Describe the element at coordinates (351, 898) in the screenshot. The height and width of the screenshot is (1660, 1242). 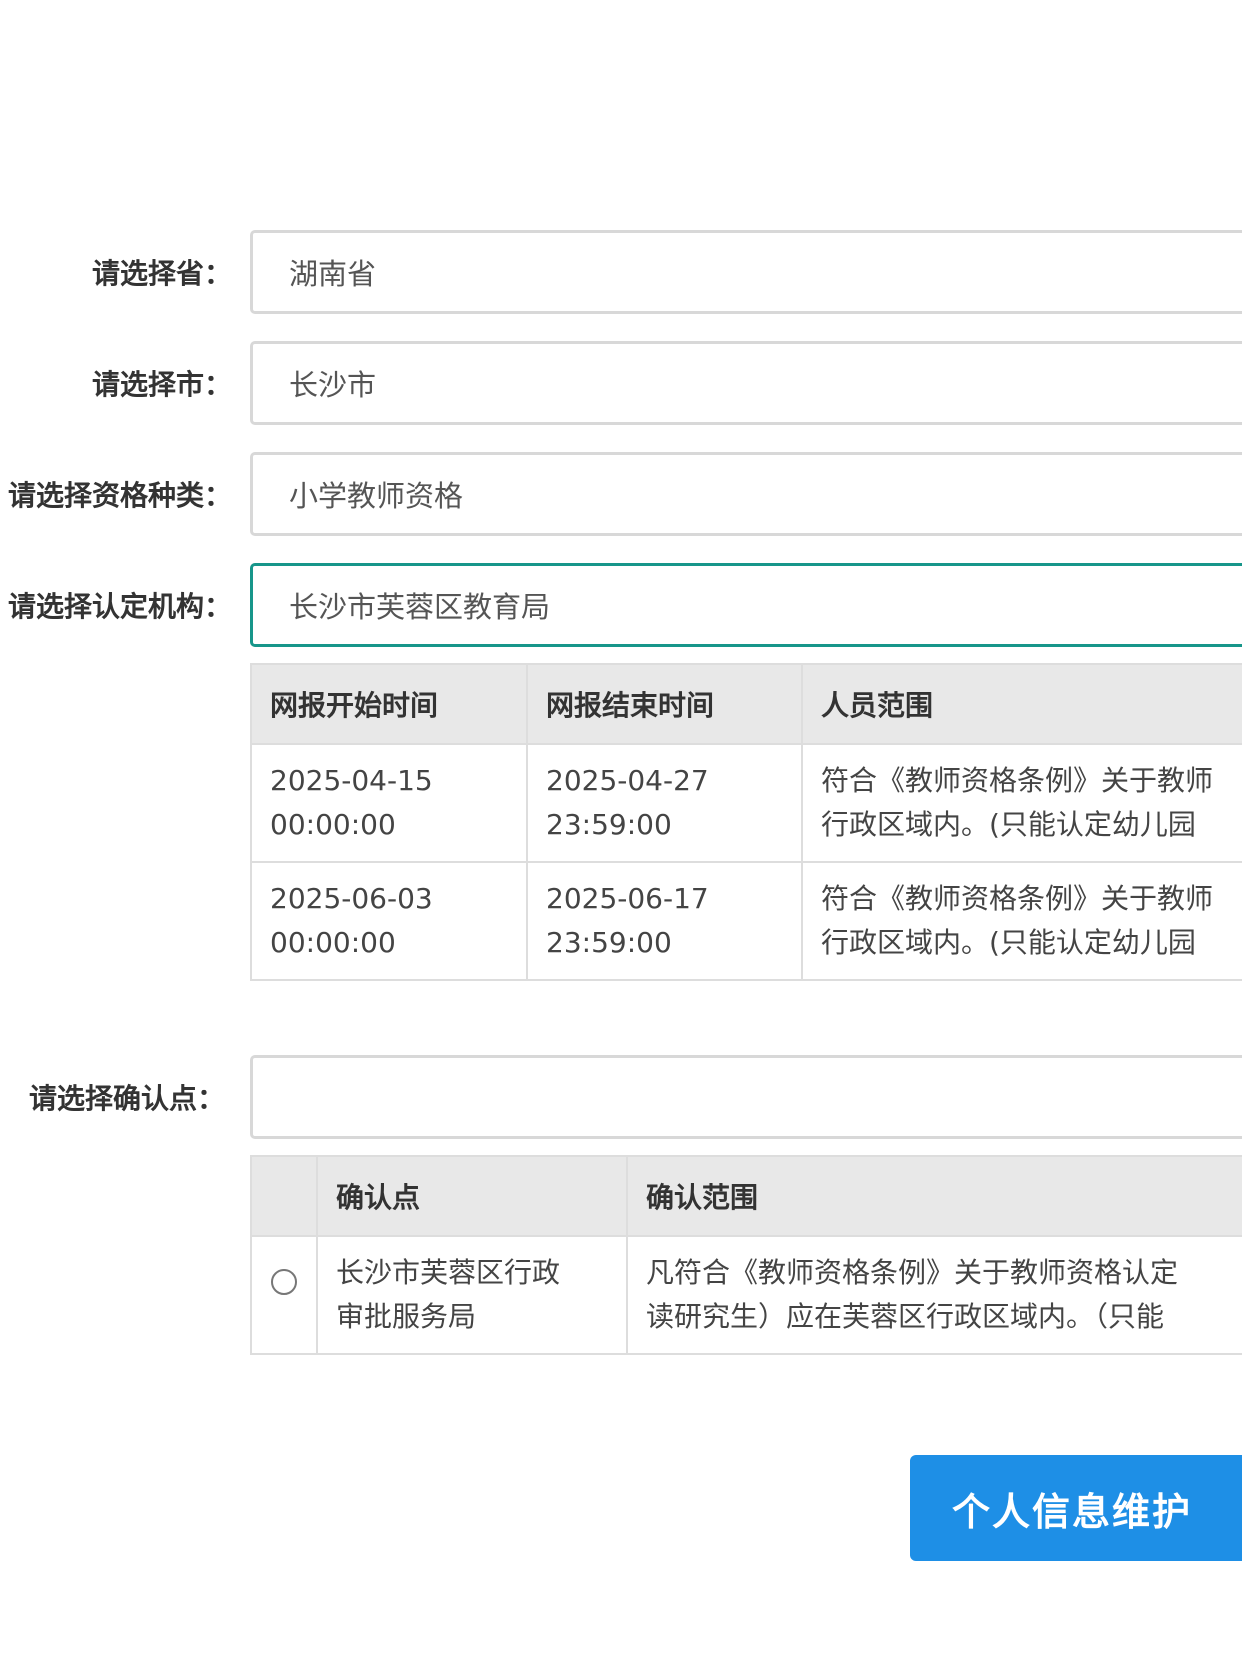
I see `start-date: 2025-06-03` at that location.